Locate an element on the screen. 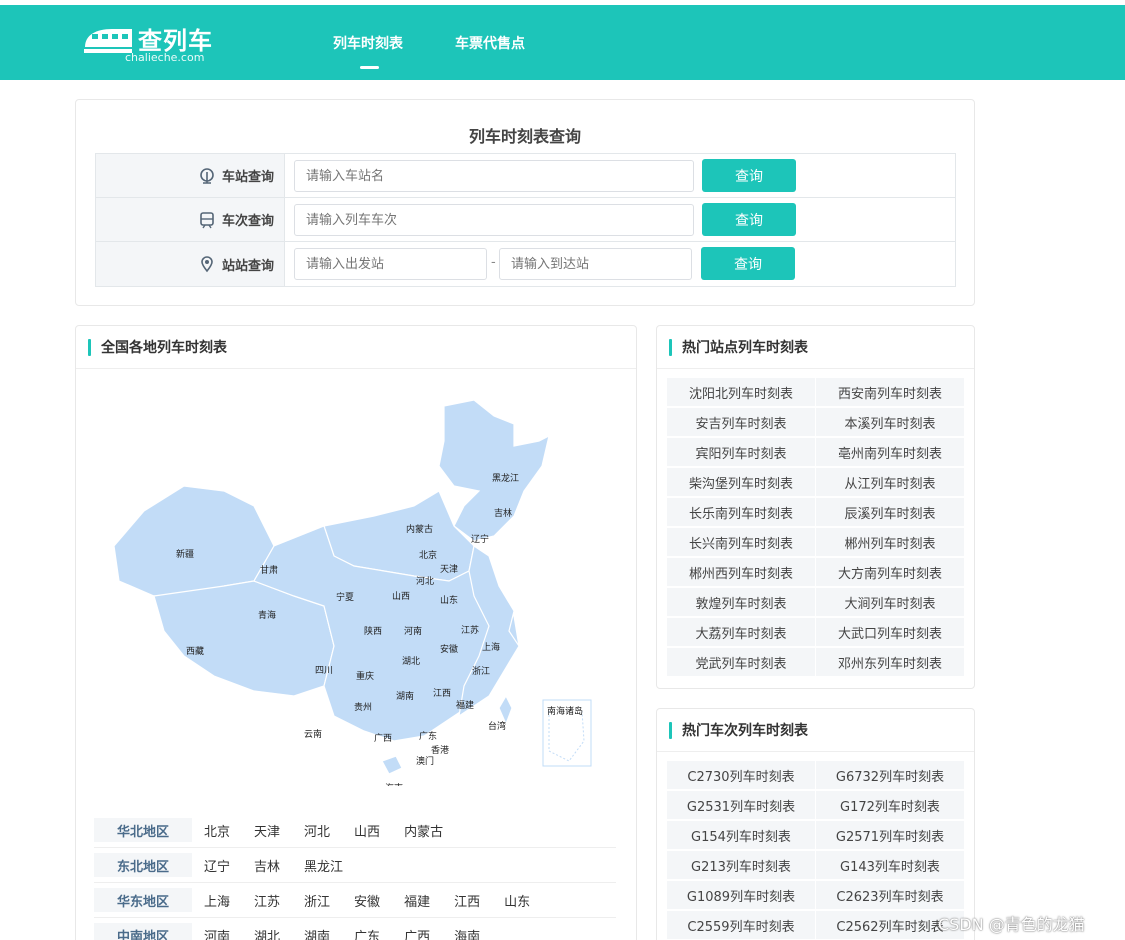 Image resolution: width=1125 pixels, height=940 pixels. station-search-button: 查询 is located at coordinates (749, 175).